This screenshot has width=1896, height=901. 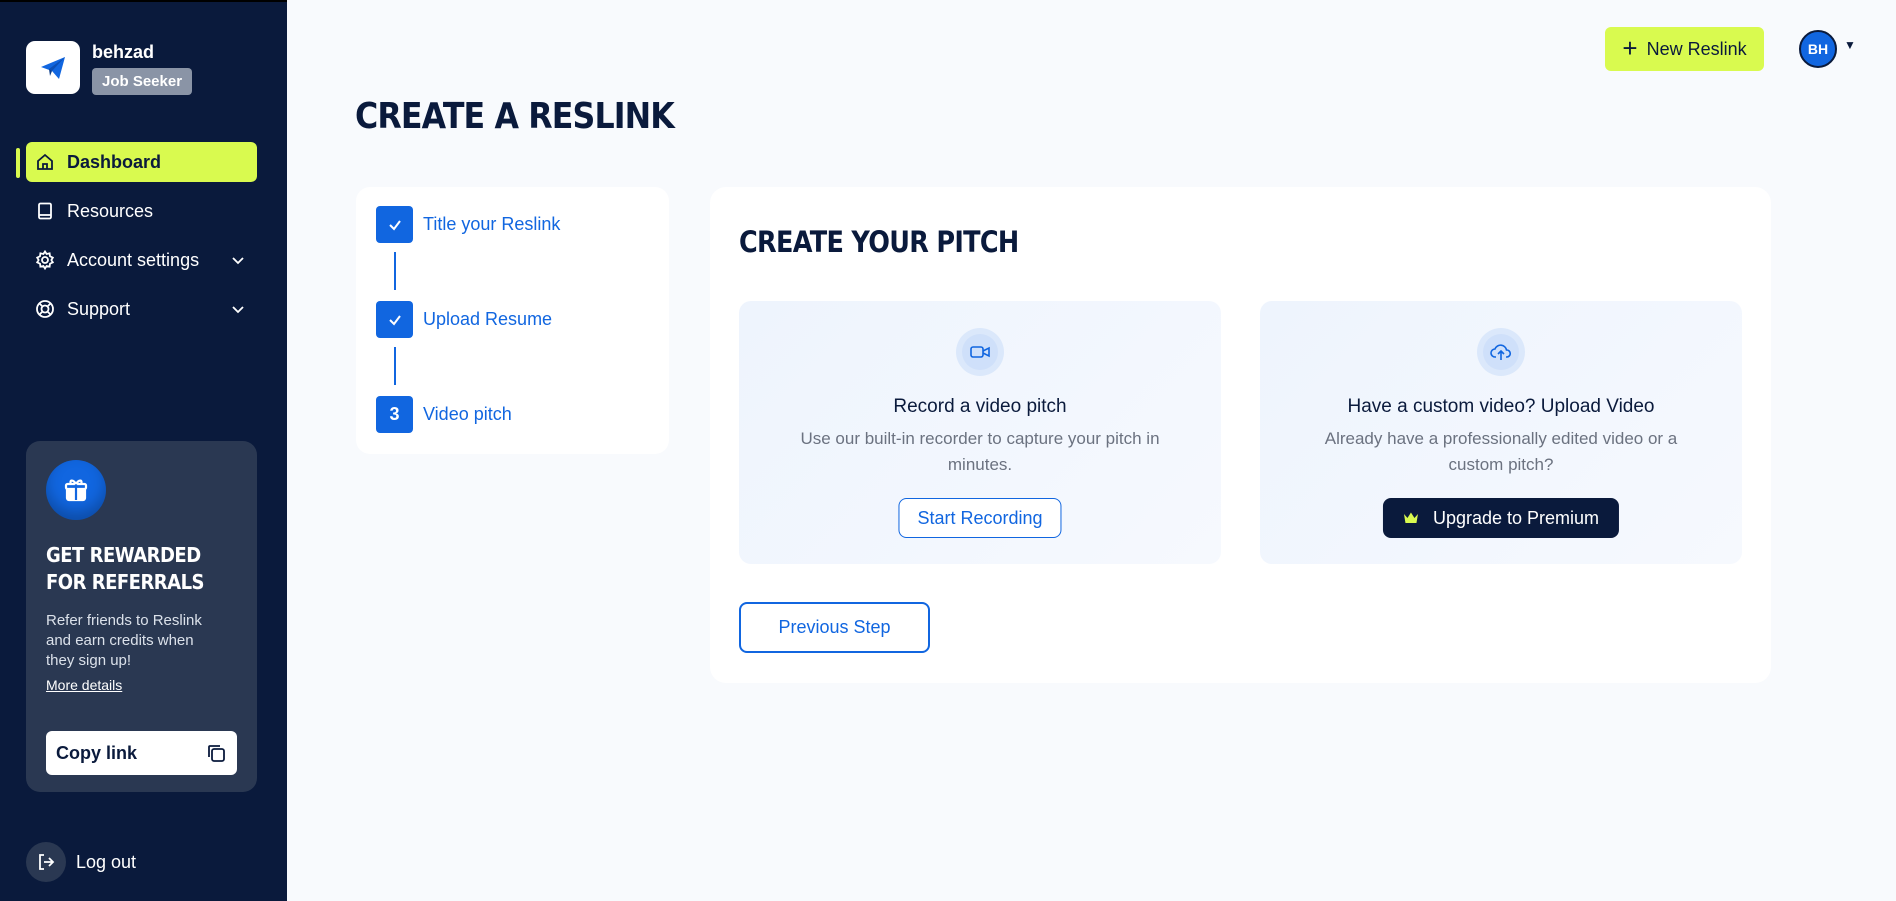 What do you see at coordinates (1516, 517) in the screenshot?
I see `upgrade-label: Upgrade to Premium` at bounding box center [1516, 517].